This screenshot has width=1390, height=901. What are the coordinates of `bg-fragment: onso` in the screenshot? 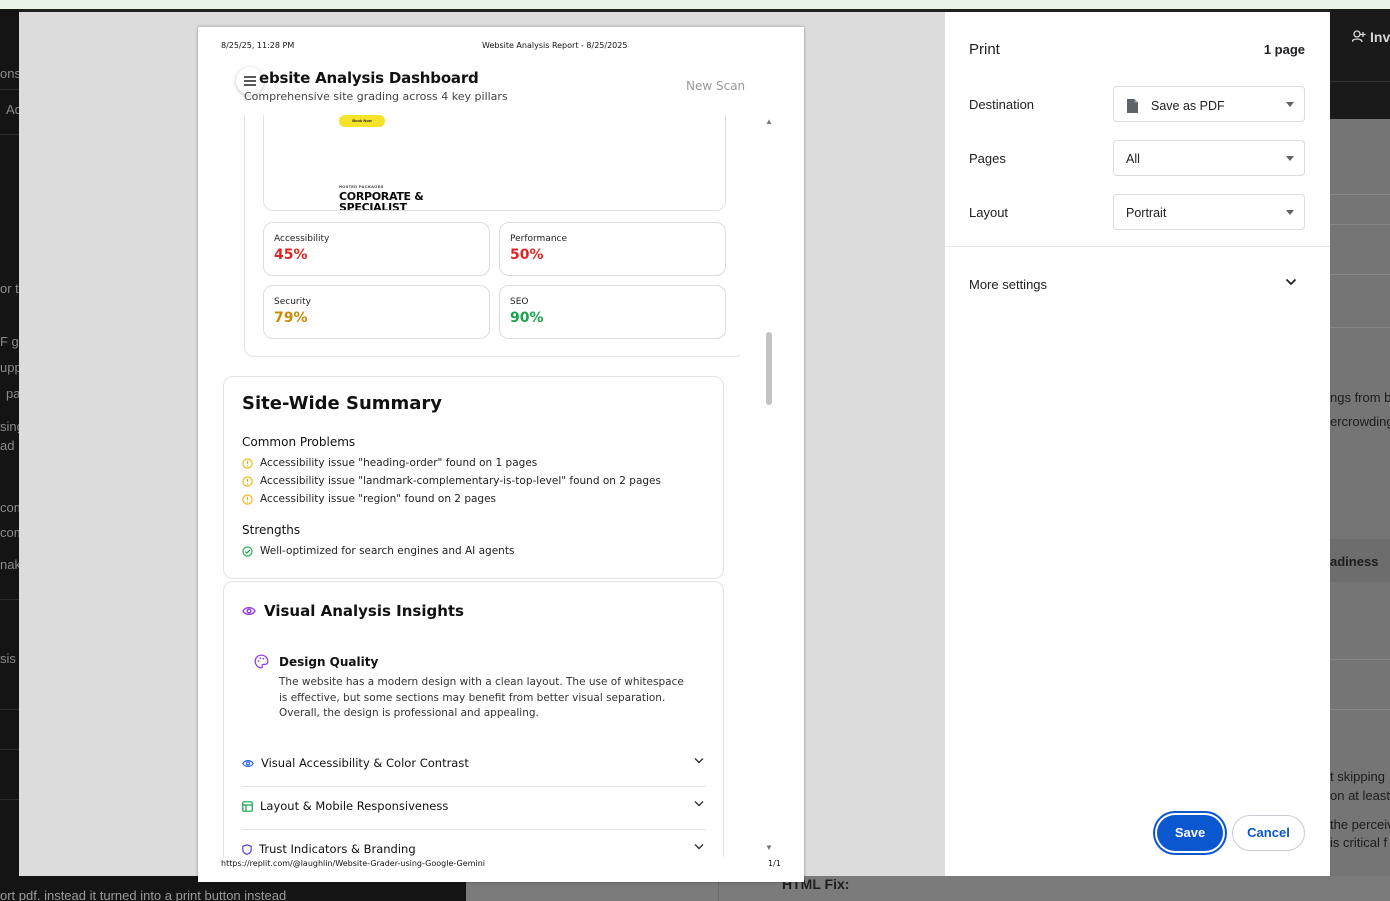 It's located at (9, 73).